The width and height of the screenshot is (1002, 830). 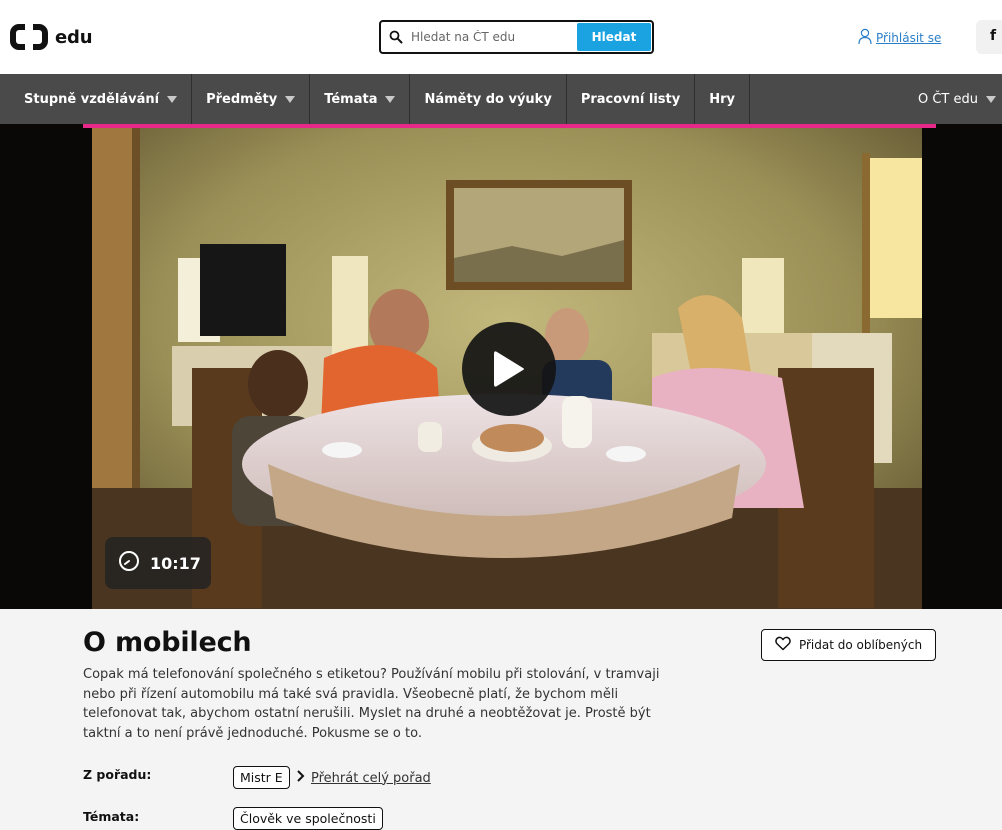 I want to click on ct-edu-logo: edu, so click(x=51, y=37).